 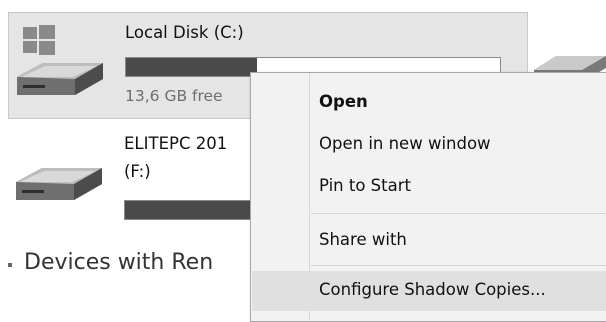 I want to click on drive-name-f-line1: ELITEPC 201, so click(x=176, y=143).